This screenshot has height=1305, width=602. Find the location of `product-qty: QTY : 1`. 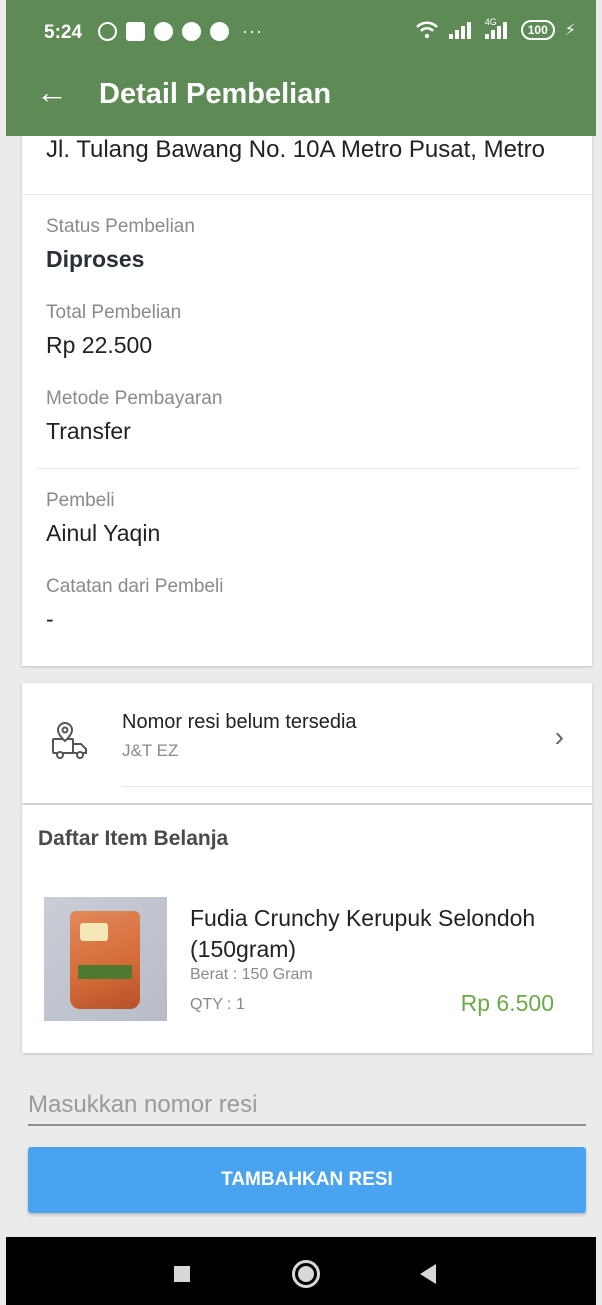

product-qty: QTY : 1 is located at coordinates (217, 1004).